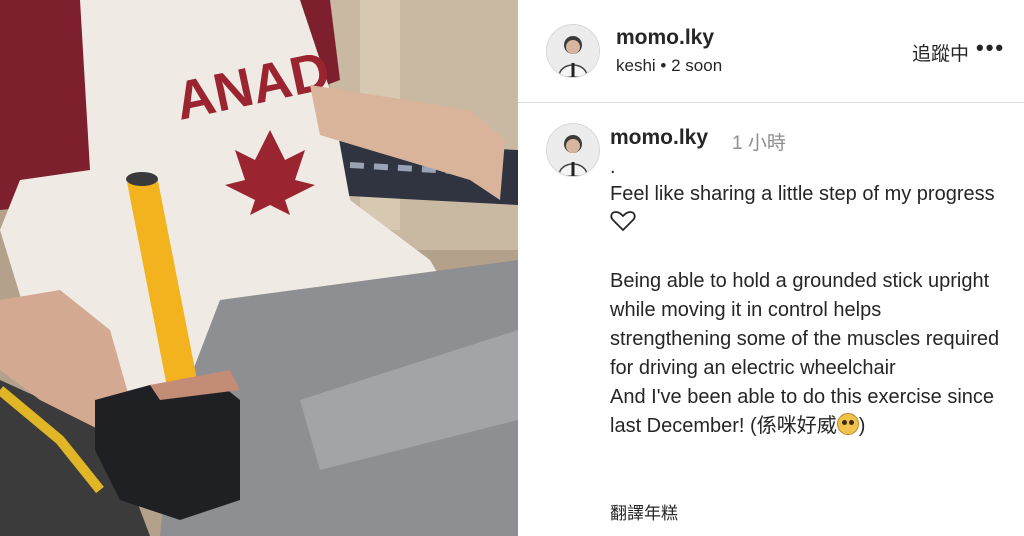  Describe the element at coordinates (940, 52) in the screenshot. I see `following-button: 追蹤中` at that location.